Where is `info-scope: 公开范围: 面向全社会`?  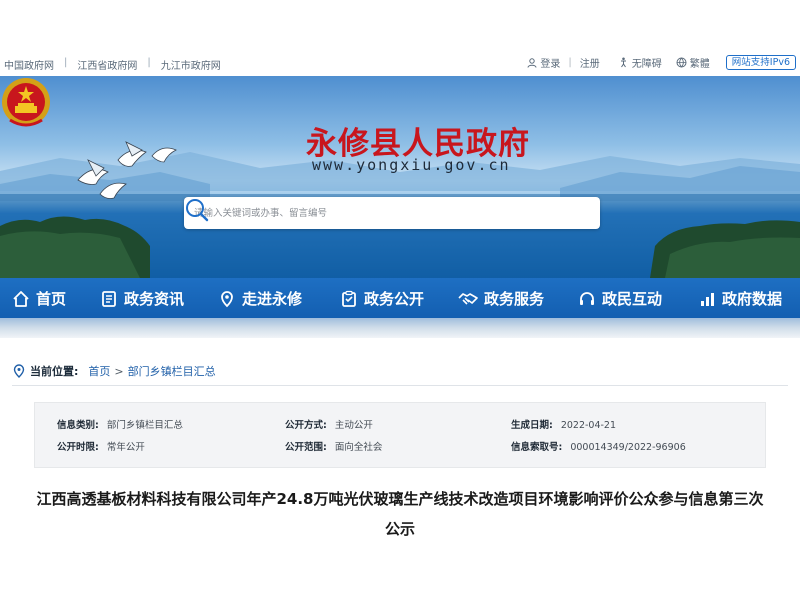 info-scope: 公开范围: 面向全社会 is located at coordinates (333, 446).